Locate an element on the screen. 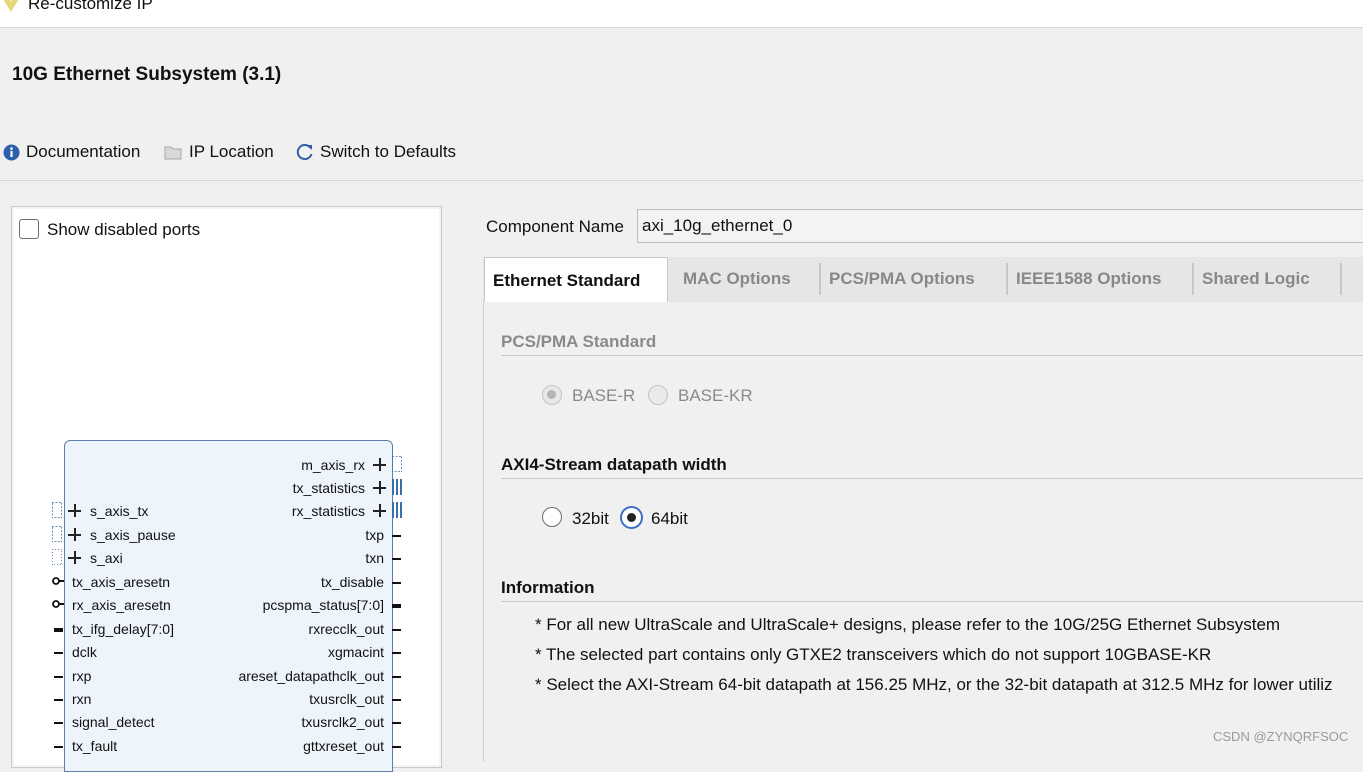 The height and width of the screenshot is (772, 1363). port-areset-datapathclk-out: areset_datapathclk_out is located at coordinates (311, 676).